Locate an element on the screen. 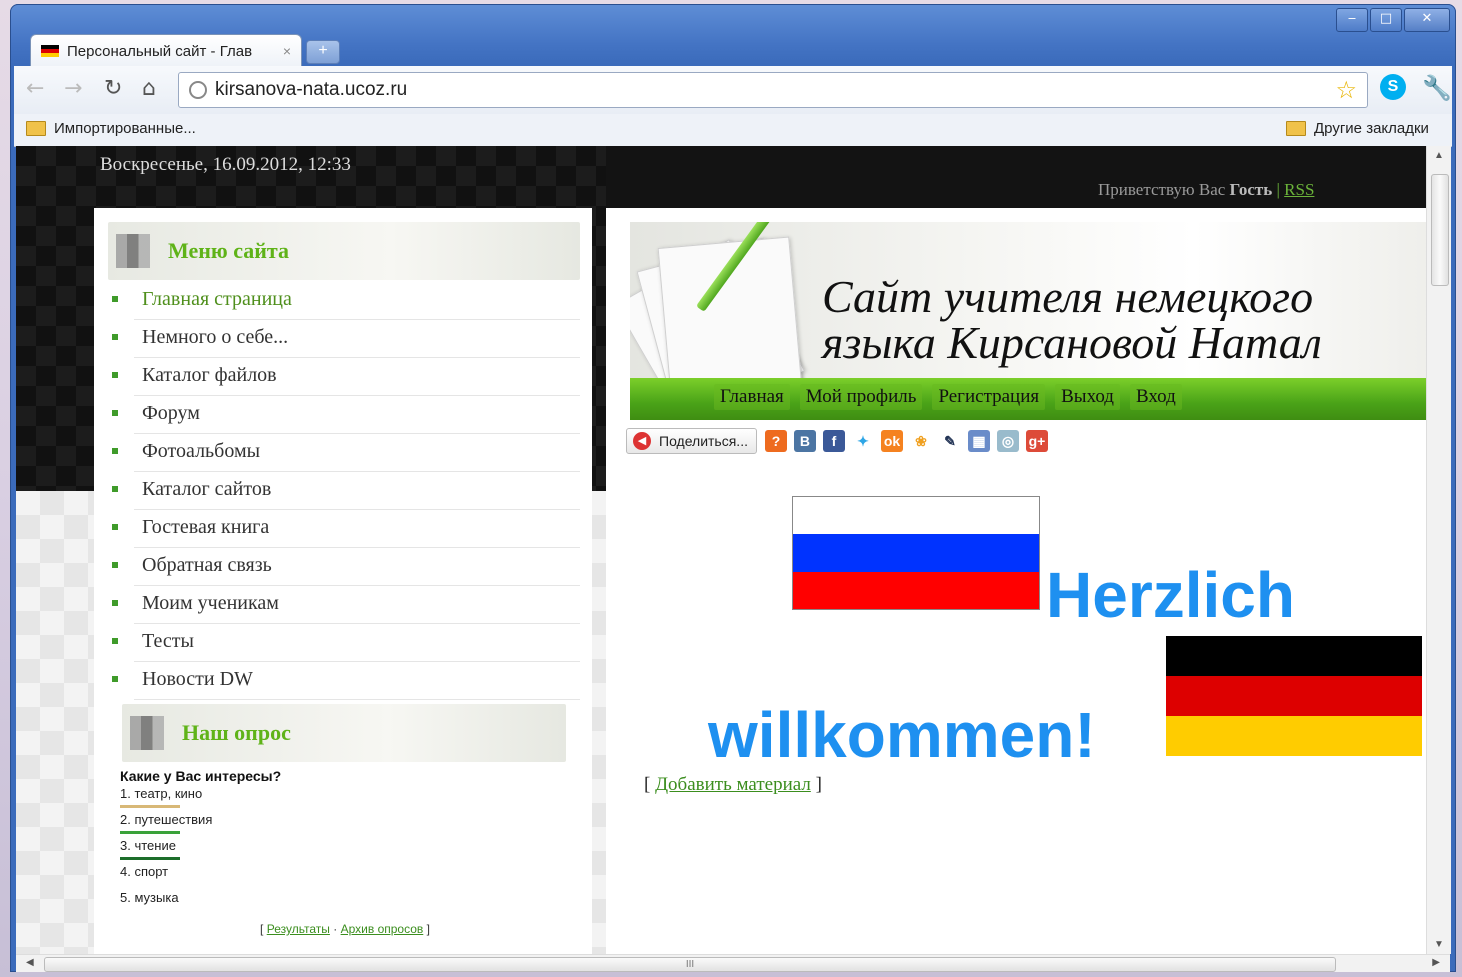 The image size is (1462, 977). wrench-icon: 🔧 is located at coordinates (1437, 88).